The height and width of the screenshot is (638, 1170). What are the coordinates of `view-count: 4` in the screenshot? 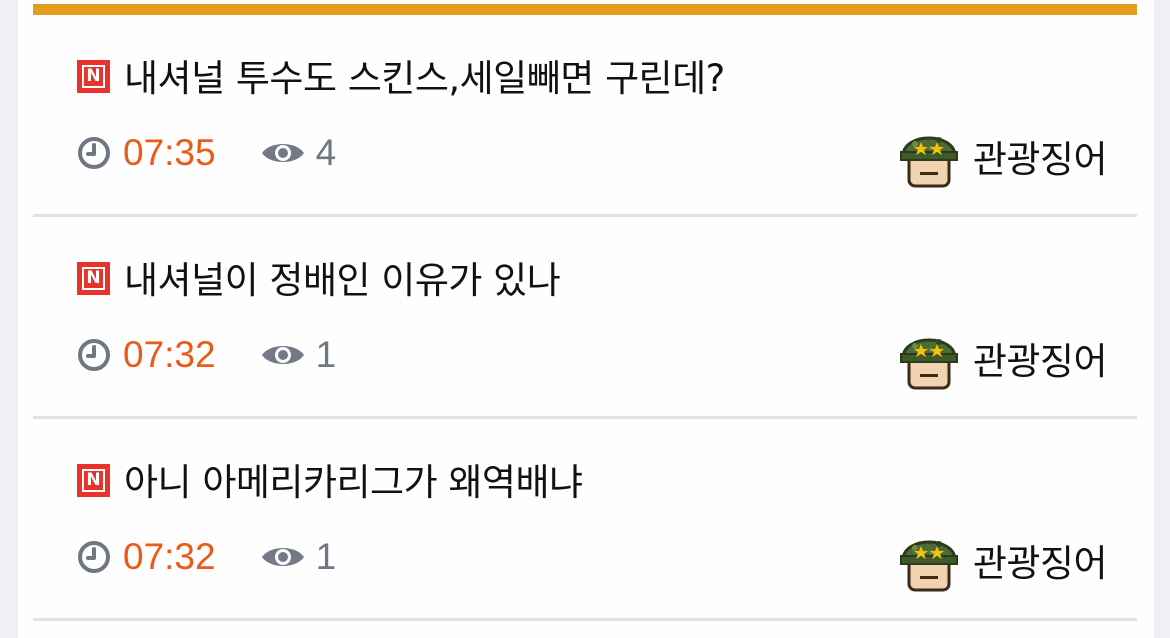 It's located at (326, 152).